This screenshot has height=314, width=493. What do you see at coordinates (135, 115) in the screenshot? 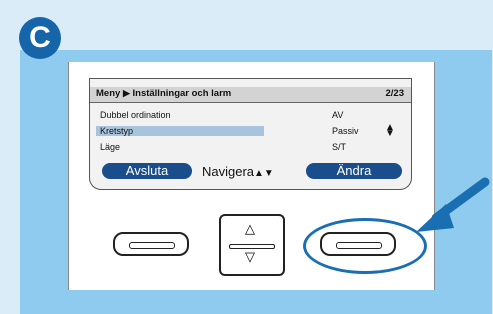
I see `setting-label: Dubbel ordination` at bounding box center [135, 115].